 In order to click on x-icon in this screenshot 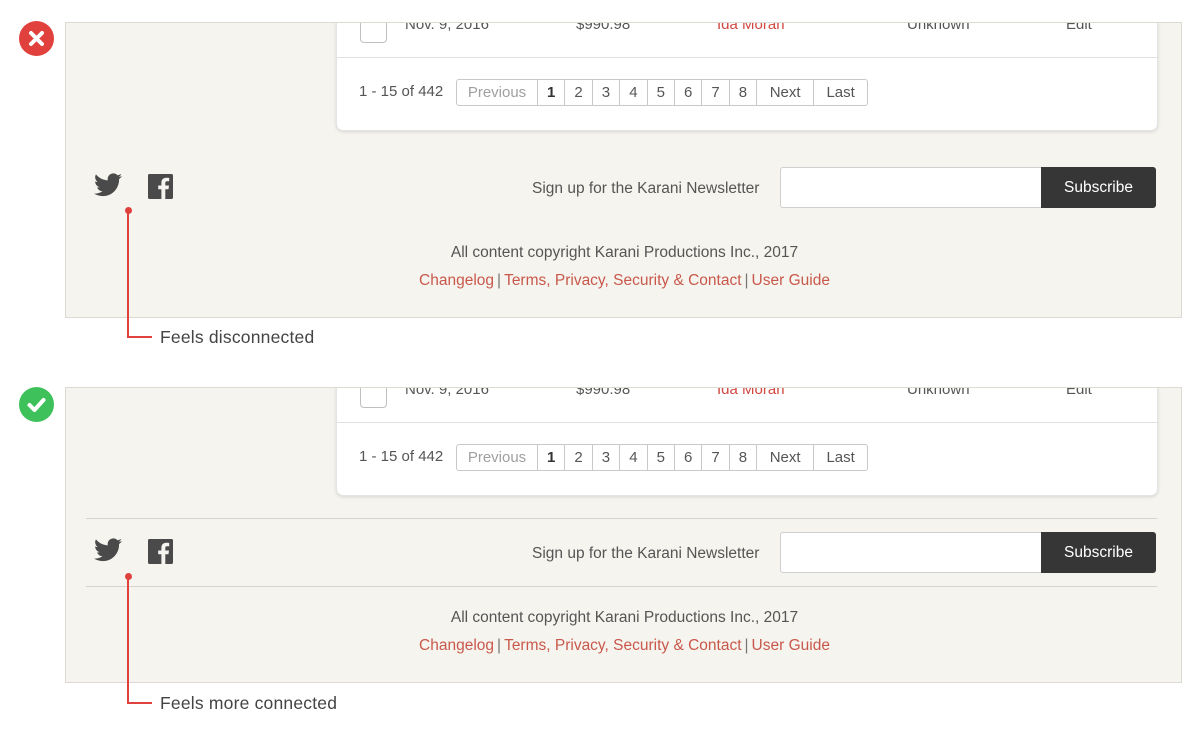, I will do `click(36, 38)`.